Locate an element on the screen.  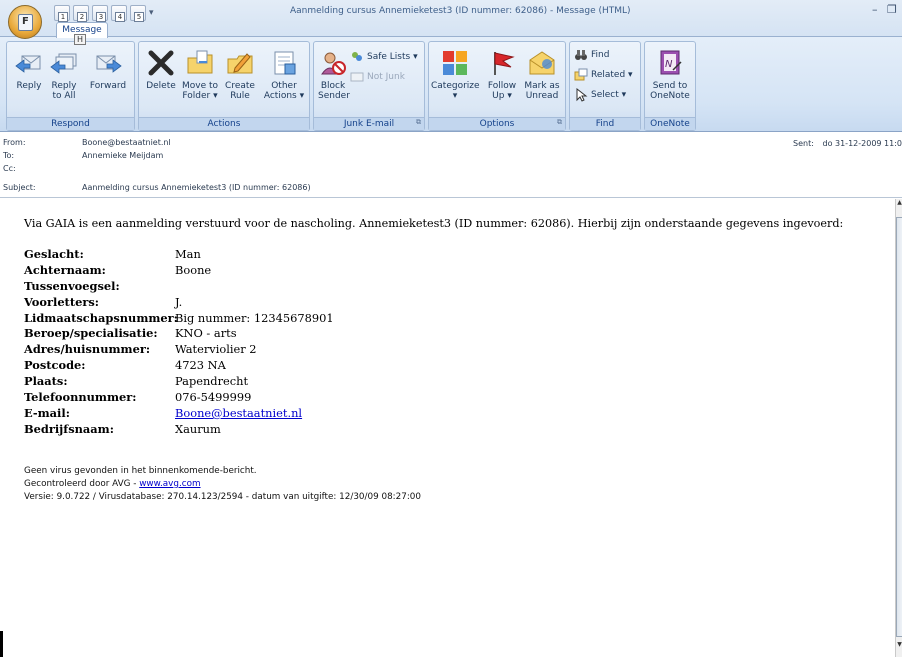
reply-all-button: Reply to All is located at coordinates (64, 74).